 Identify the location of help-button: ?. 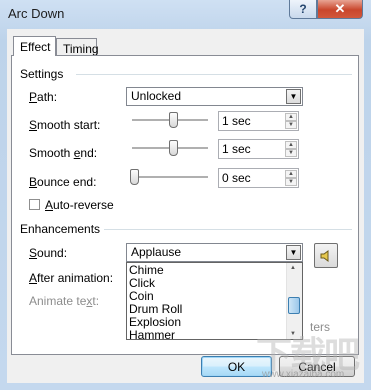
(303, 9).